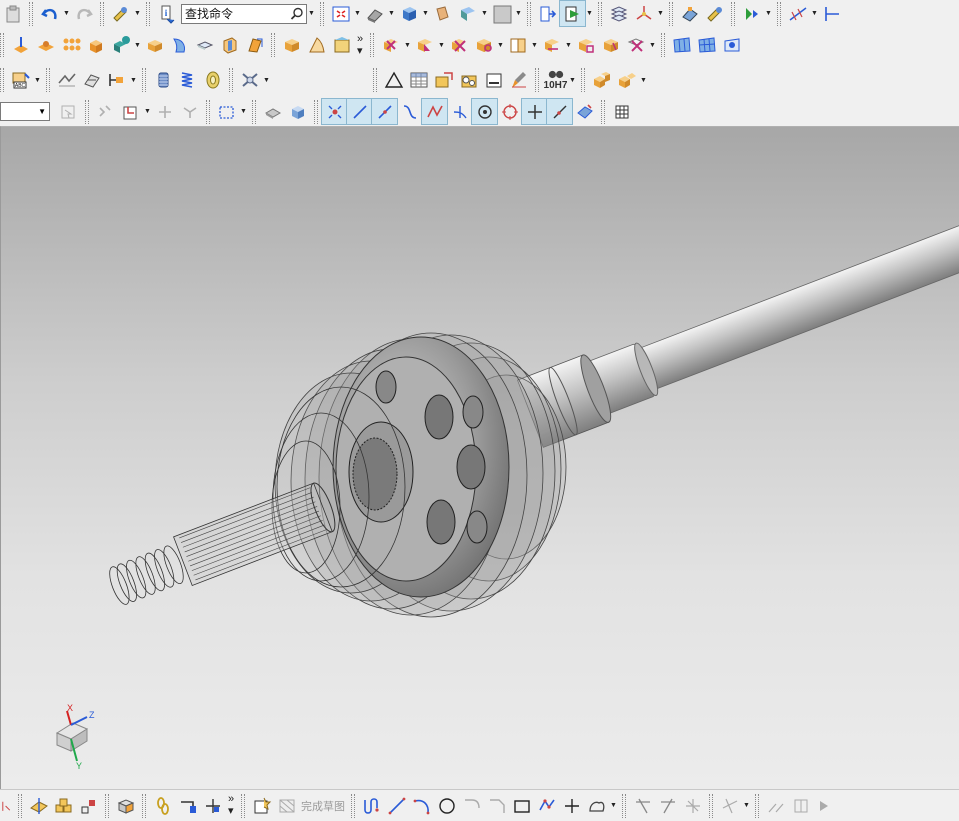 The image size is (959, 821). Describe the element at coordinates (458, 45) in the screenshot. I see `sync-delete-icon` at that location.